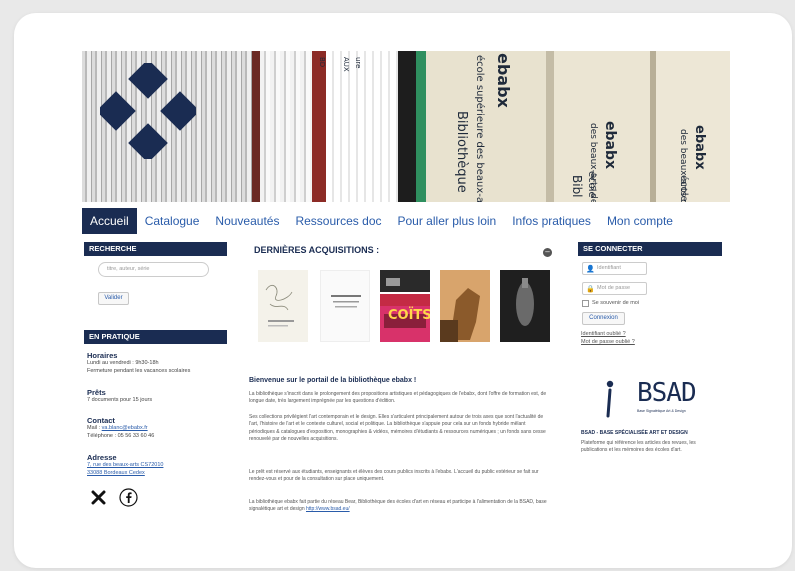 Image resolution: width=795 pixels, height=571 pixels. Describe the element at coordinates (610, 399) in the screenshot. I see `bsad-mark-icon` at that location.